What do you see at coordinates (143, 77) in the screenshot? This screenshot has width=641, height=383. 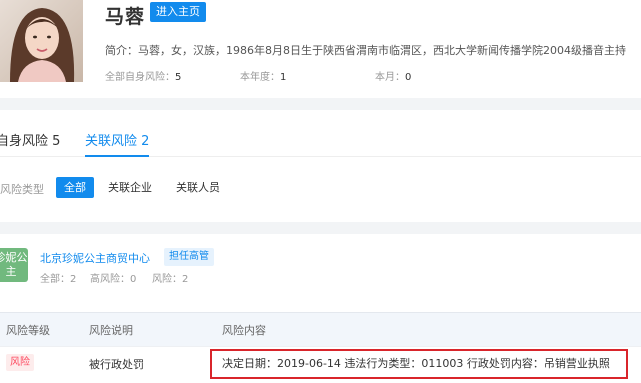 I see `stat-total-self-risk: 全部自身风险：5` at bounding box center [143, 77].